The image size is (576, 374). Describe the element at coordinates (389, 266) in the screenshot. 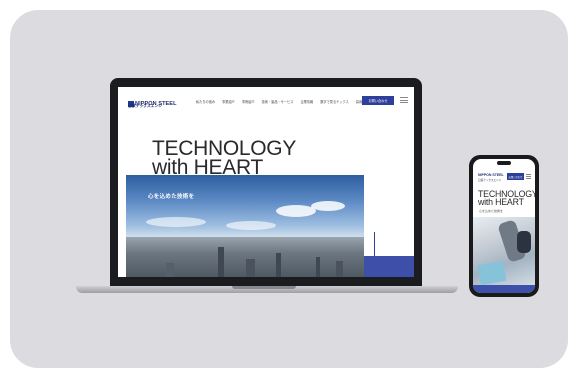

I see `accent-block` at that location.